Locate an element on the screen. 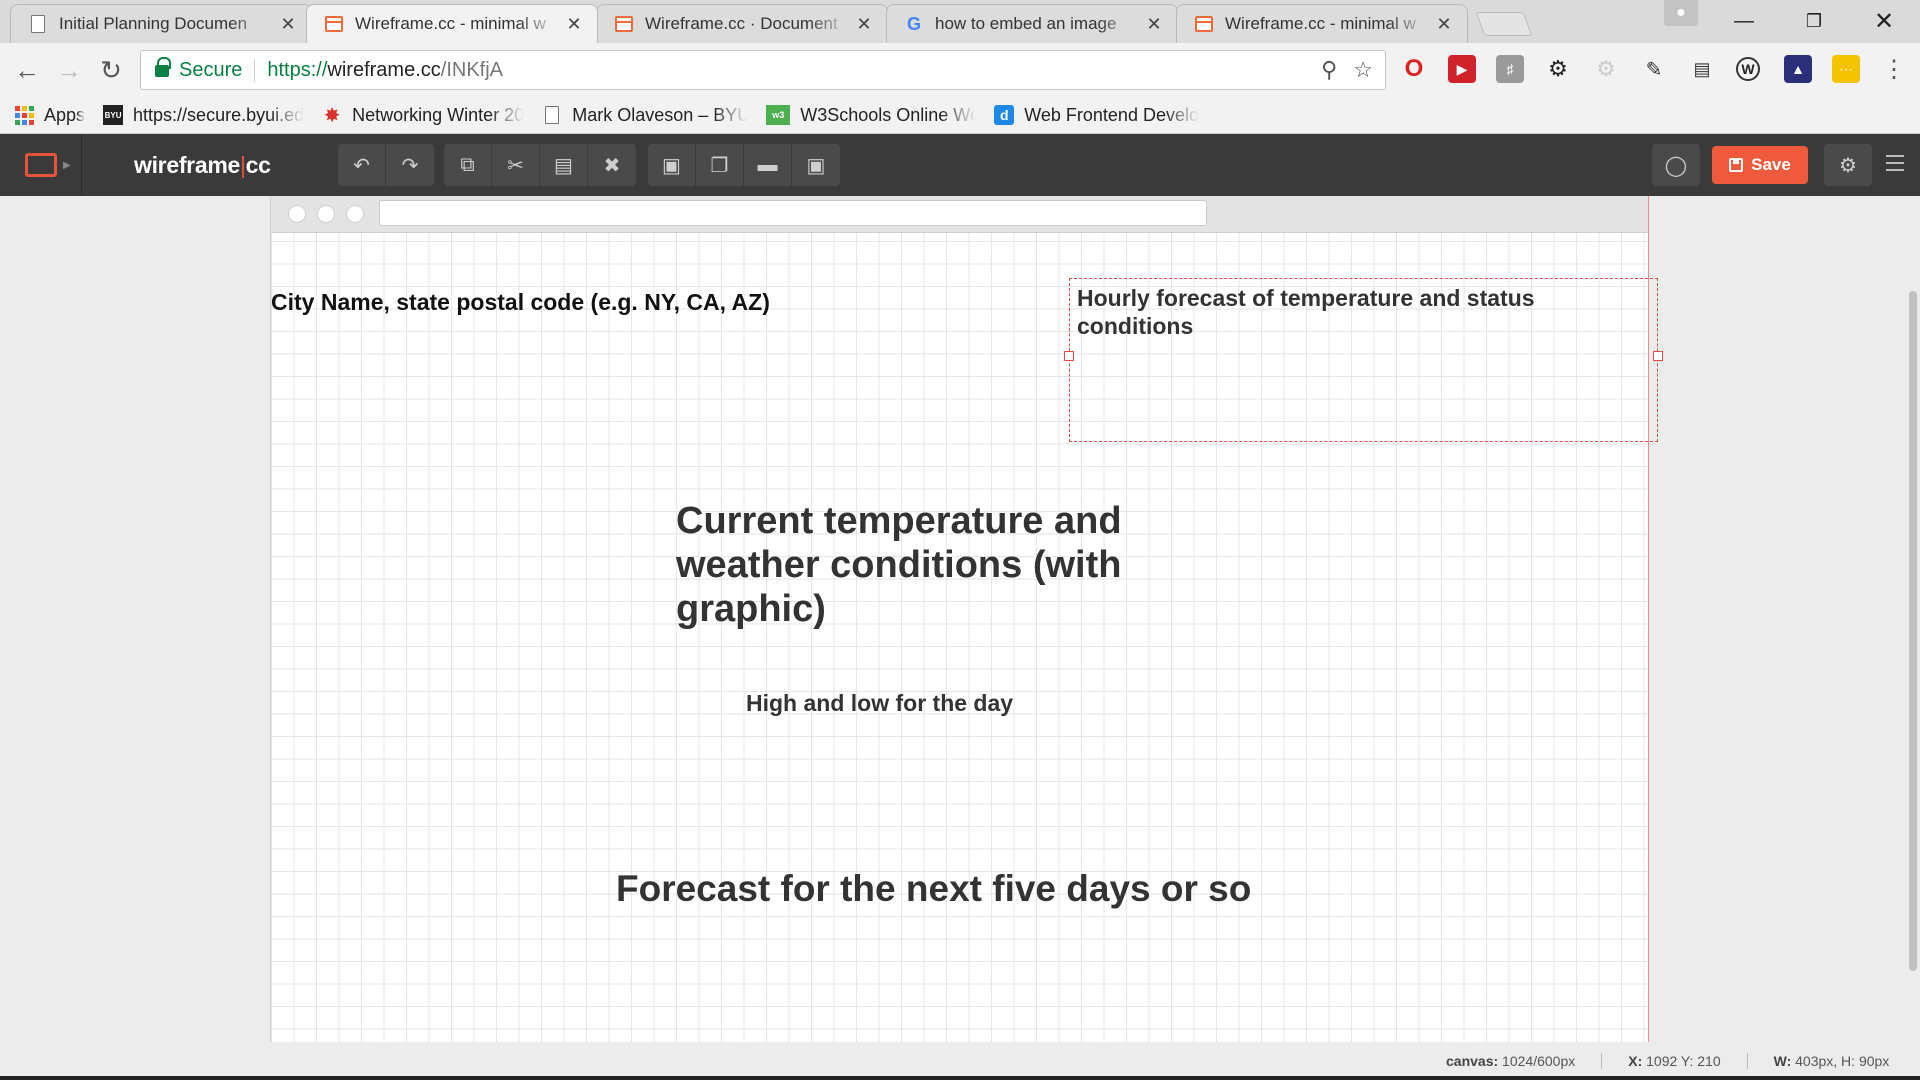  tab-wireframe-2: Wireframe.cc - minimal w ✕ is located at coordinates (1322, 23).